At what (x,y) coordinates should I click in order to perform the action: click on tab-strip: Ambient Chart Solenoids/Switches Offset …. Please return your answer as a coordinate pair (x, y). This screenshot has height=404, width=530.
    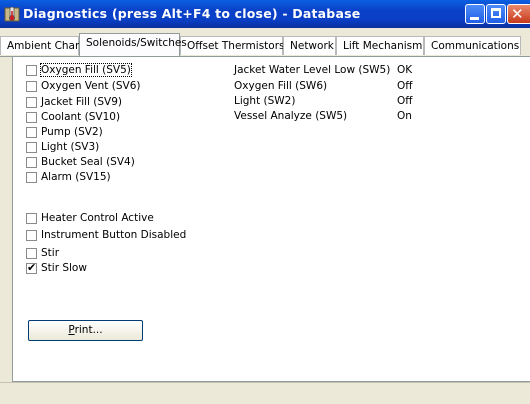
    Looking at the image, I should click on (265, 43).